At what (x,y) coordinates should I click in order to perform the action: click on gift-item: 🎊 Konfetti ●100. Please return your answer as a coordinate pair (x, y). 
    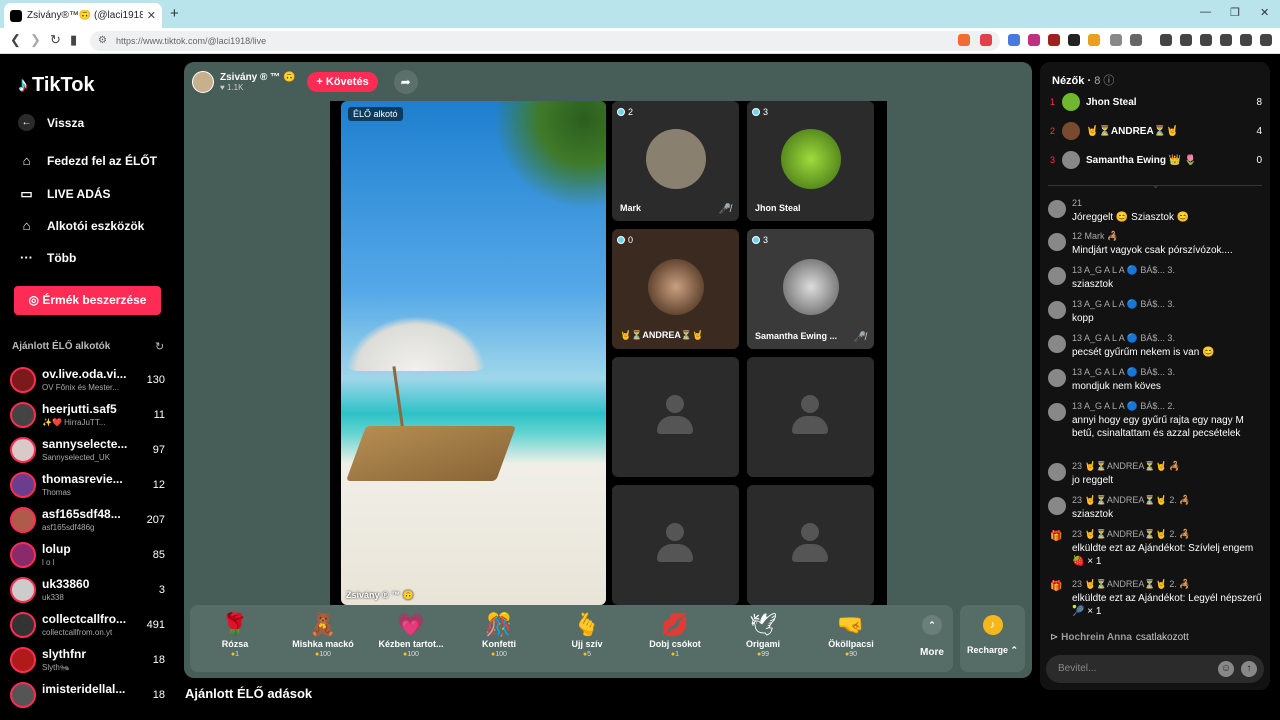
    Looking at the image, I should click on (499, 634).